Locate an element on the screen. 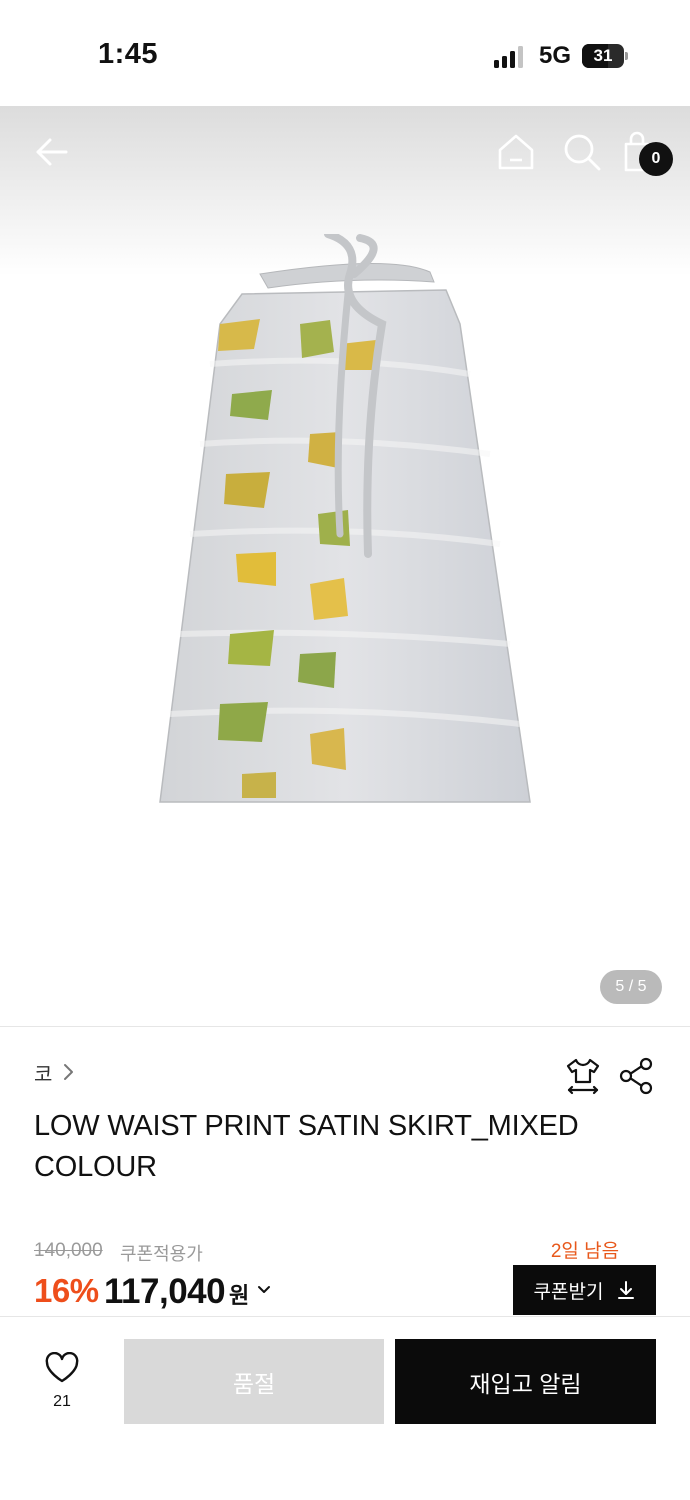 The image size is (690, 1500). coupon-days-left: 2일 남음 is located at coordinates (585, 1251).